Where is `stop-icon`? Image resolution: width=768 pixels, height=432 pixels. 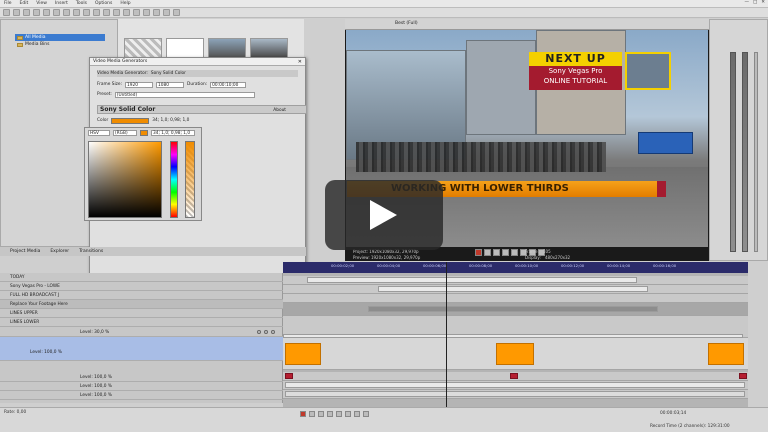 stop-icon is located at coordinates (348, 414).